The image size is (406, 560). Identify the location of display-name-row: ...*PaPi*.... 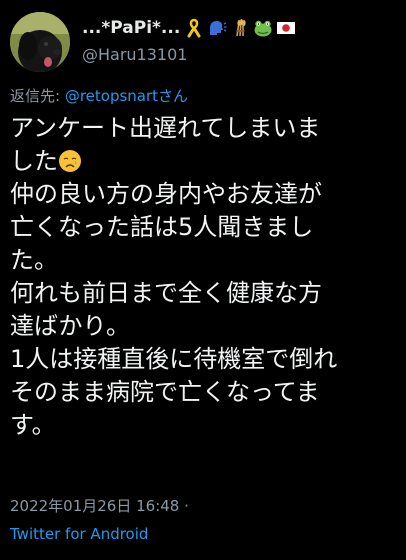
(237, 28).